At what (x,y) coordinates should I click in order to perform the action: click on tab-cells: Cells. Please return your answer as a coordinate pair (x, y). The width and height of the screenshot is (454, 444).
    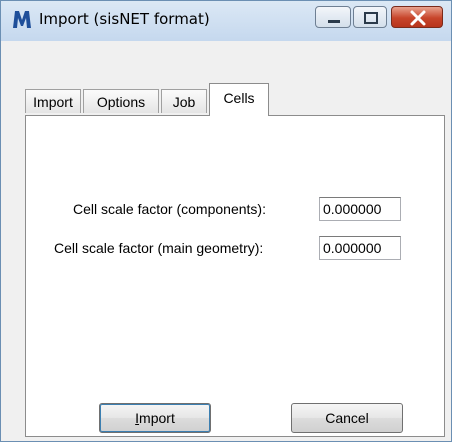
    Looking at the image, I should click on (239, 99).